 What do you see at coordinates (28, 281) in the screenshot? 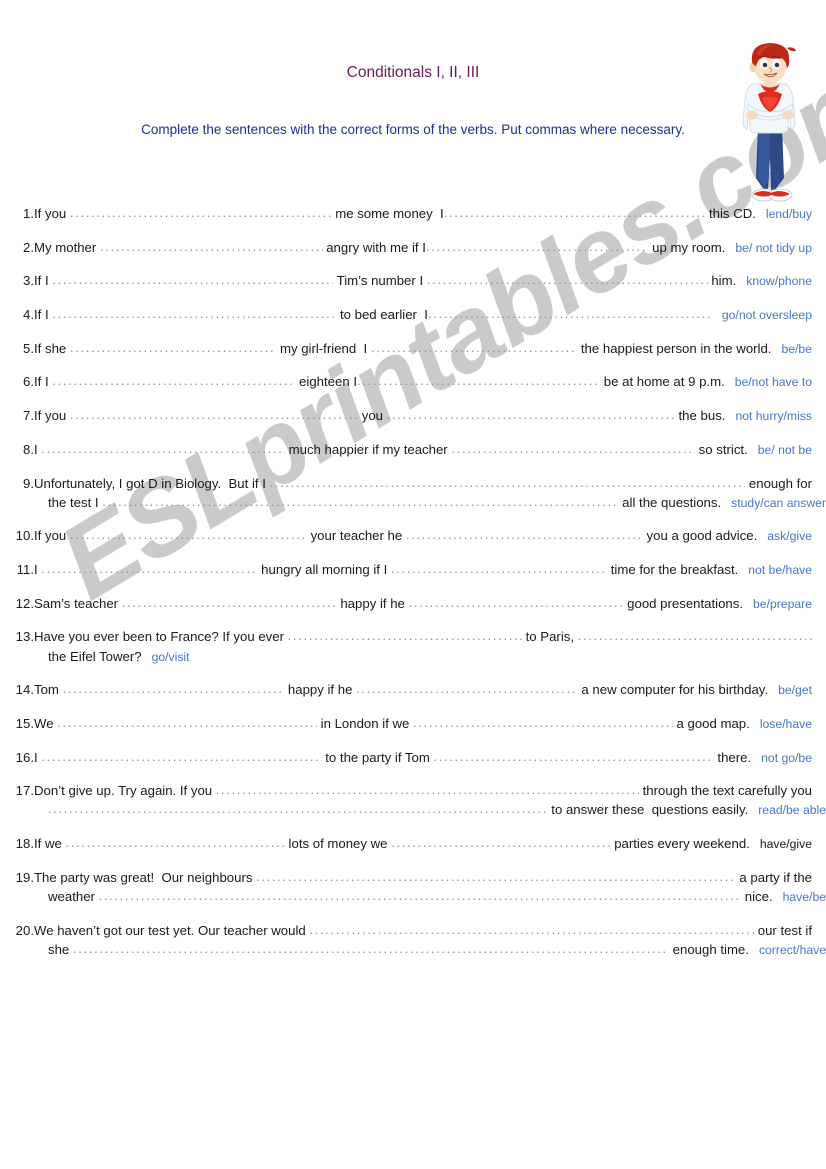
I see `exercise-number: 3.` at bounding box center [28, 281].